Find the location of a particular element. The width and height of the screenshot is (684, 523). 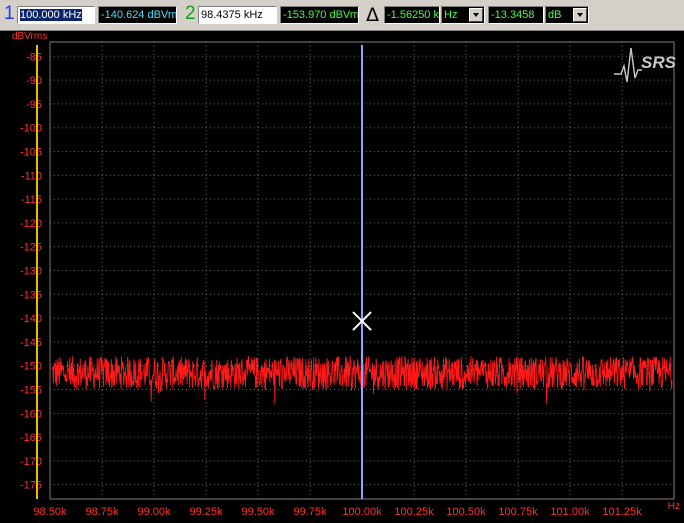

x-tick-label: 100.75k is located at coordinates (518, 512).